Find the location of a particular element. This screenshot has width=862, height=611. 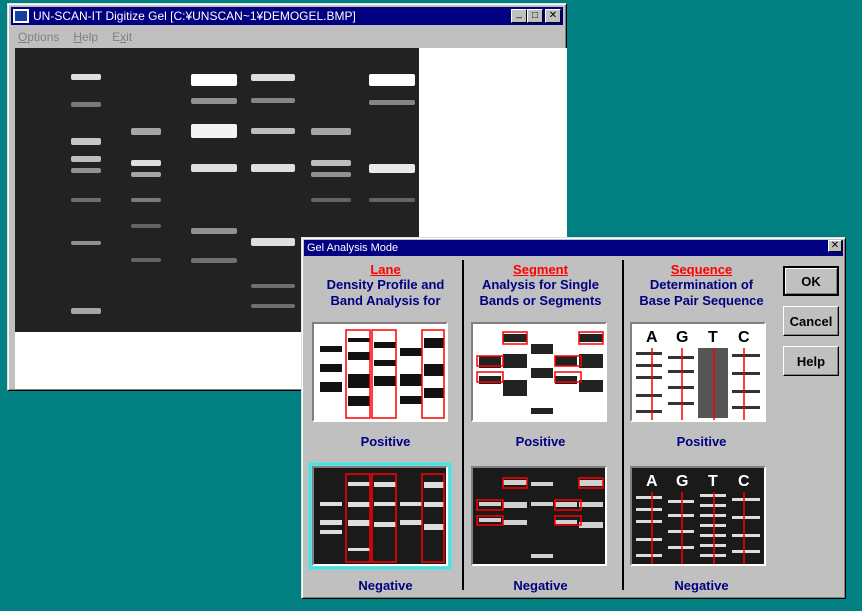

dialog-close-button: ✕ is located at coordinates (835, 246).